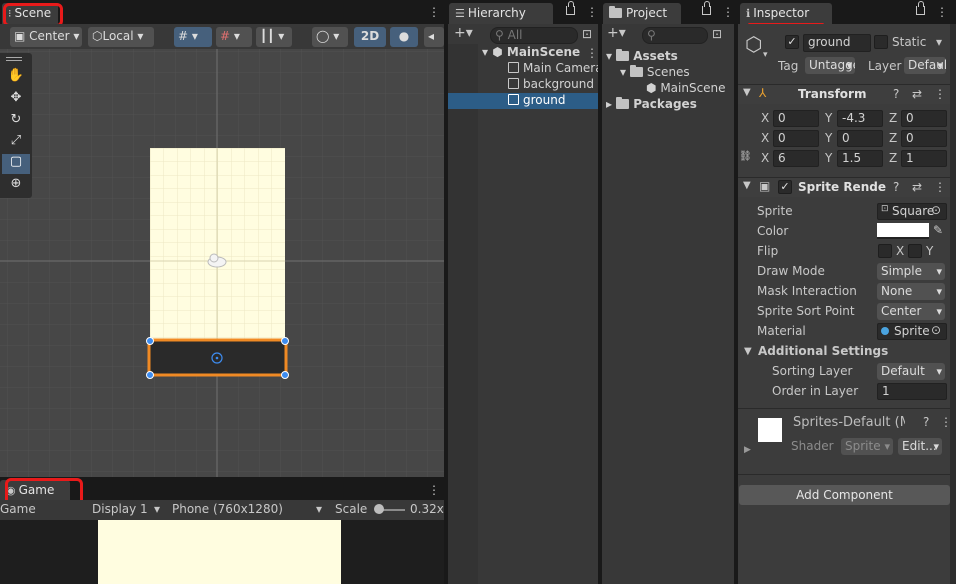 Image resolution: width=956 pixels, height=584 pixels. Describe the element at coordinates (16, 100) in the screenshot. I see `move-tool-icon: ✥` at that location.